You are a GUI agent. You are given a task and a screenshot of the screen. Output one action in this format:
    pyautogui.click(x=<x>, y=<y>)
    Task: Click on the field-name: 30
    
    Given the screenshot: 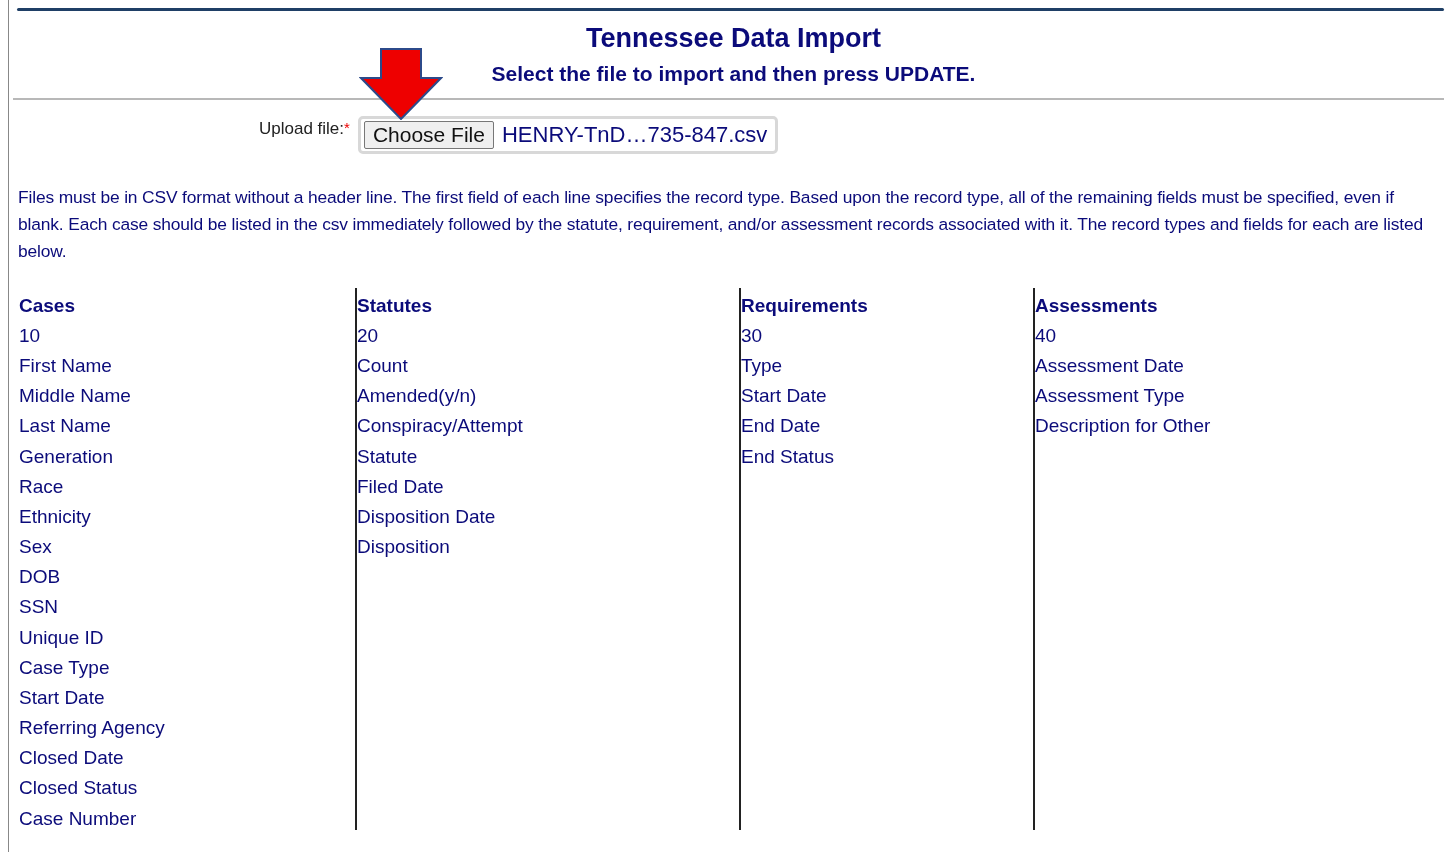 What is the action you would take?
    pyautogui.click(x=752, y=336)
    